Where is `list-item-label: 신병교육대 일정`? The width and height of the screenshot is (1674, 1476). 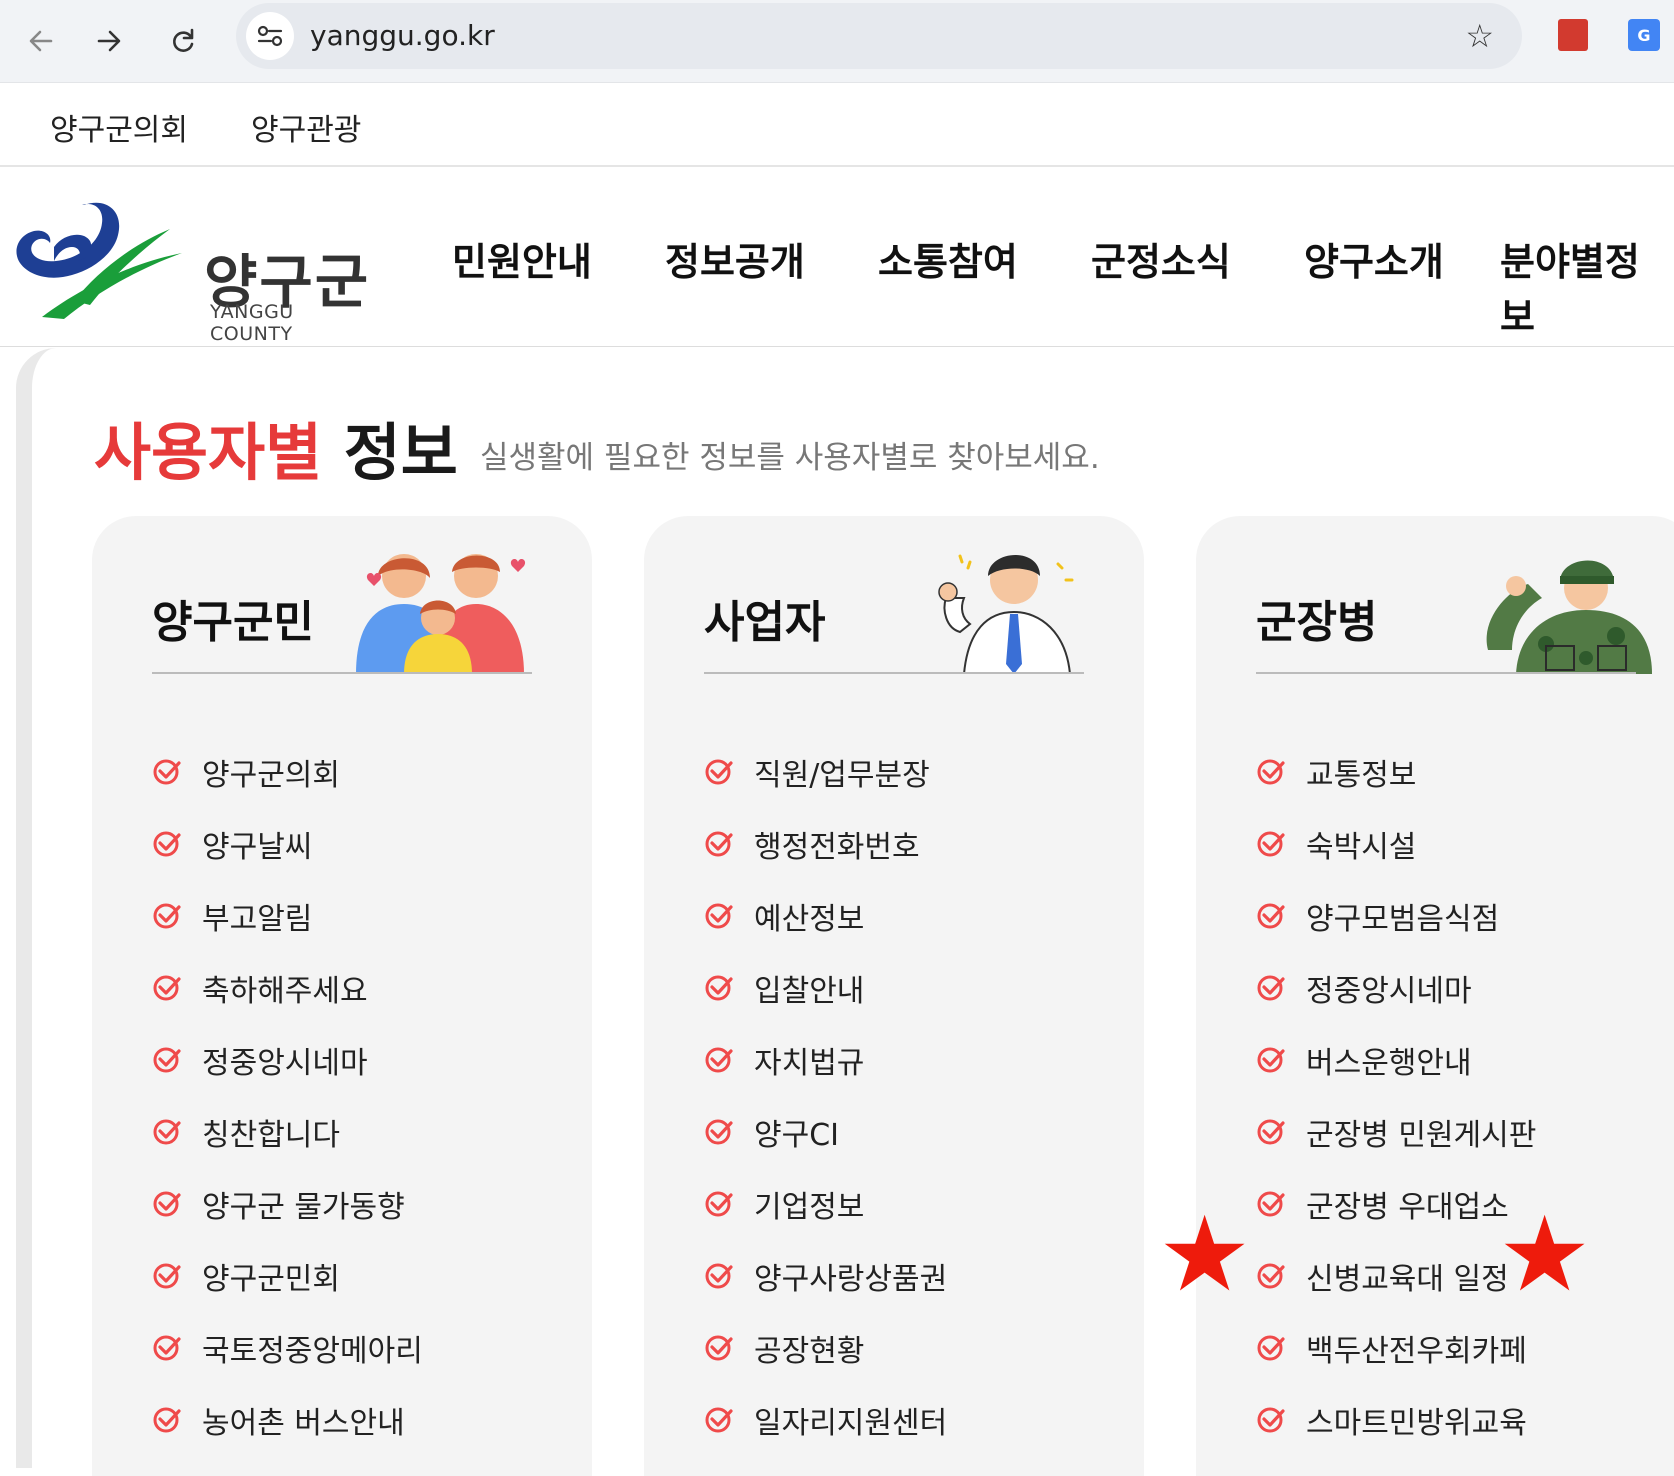
list-item-label: 신병교육대 일정 is located at coordinates (1407, 1279).